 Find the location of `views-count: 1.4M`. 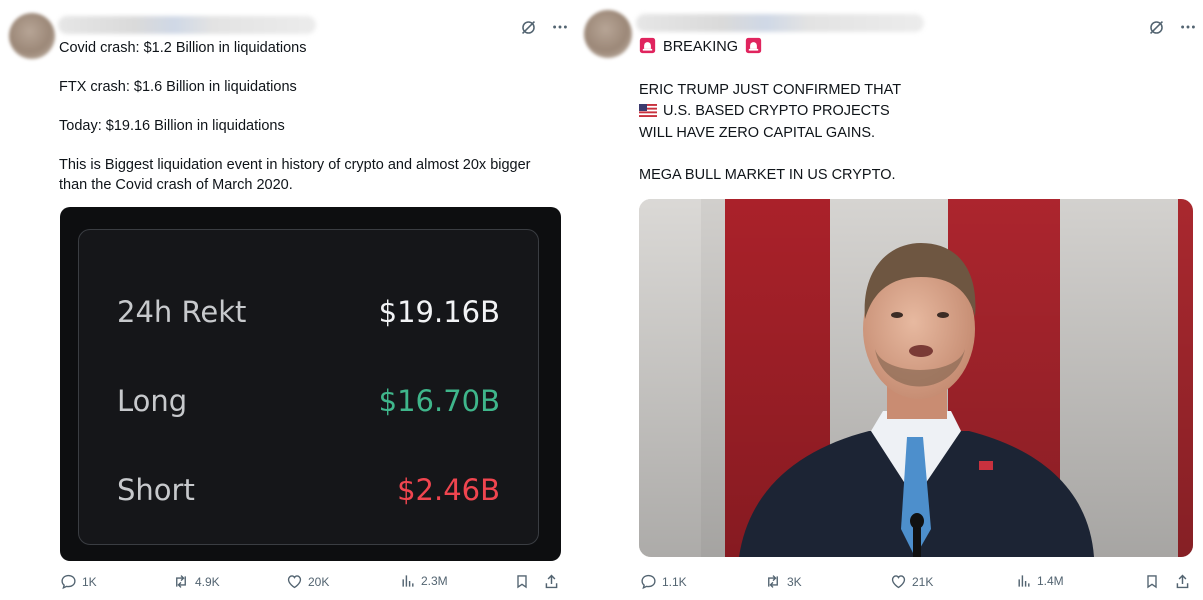

views-count: 1.4M is located at coordinates (1050, 581).